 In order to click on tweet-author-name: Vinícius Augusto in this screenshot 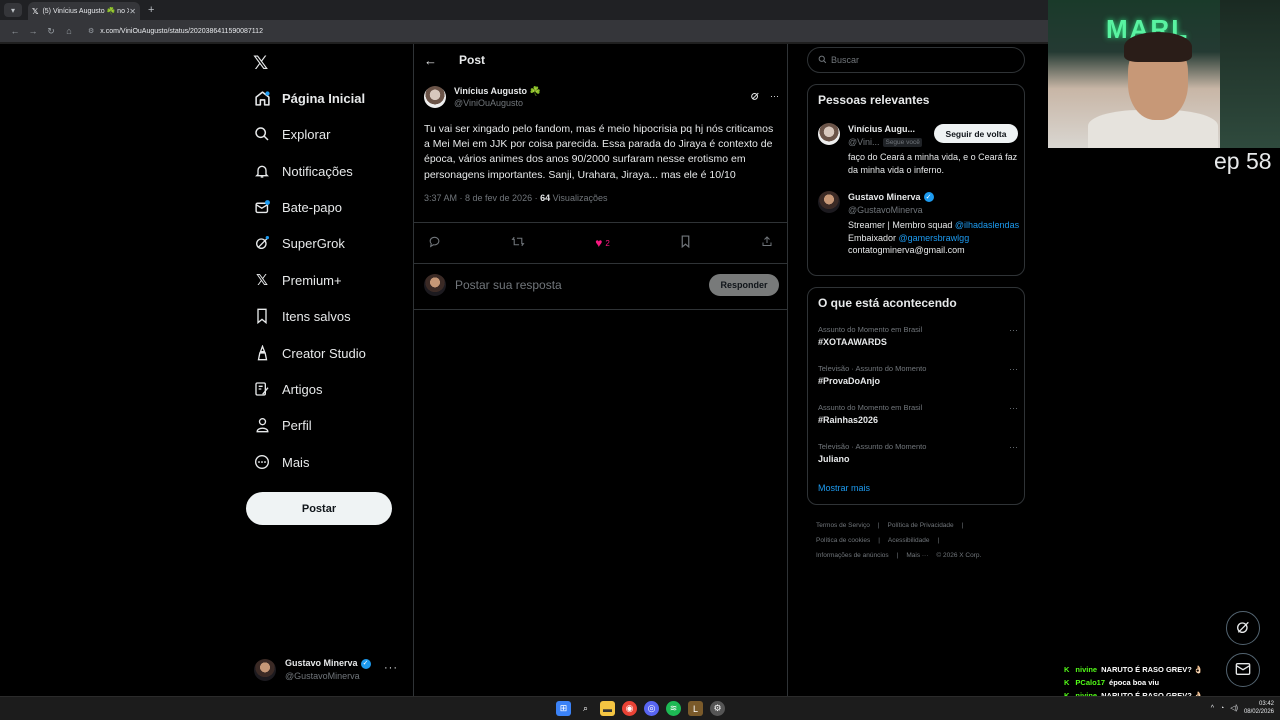, I will do `click(490, 91)`.